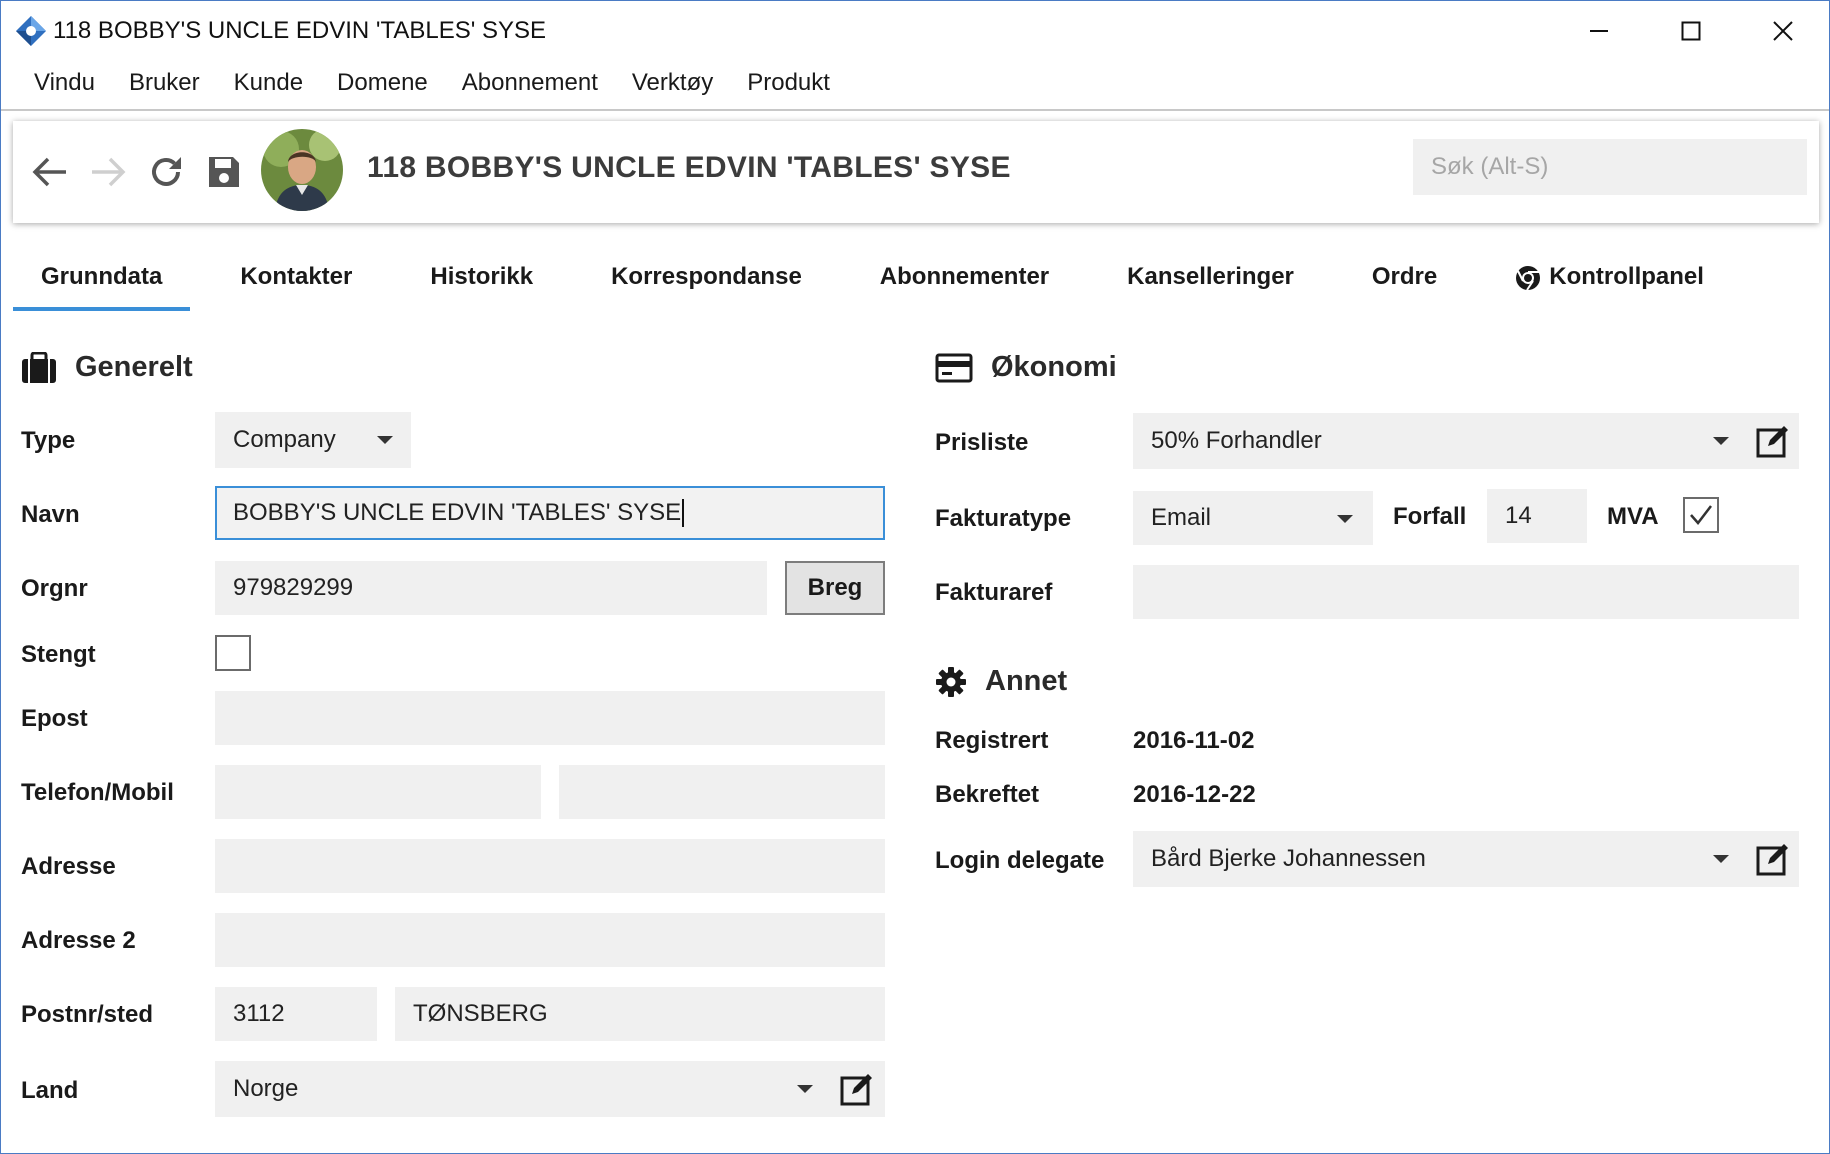 The height and width of the screenshot is (1154, 1830). Describe the element at coordinates (482, 276) in the screenshot. I see `tab-label: Historikk` at that location.